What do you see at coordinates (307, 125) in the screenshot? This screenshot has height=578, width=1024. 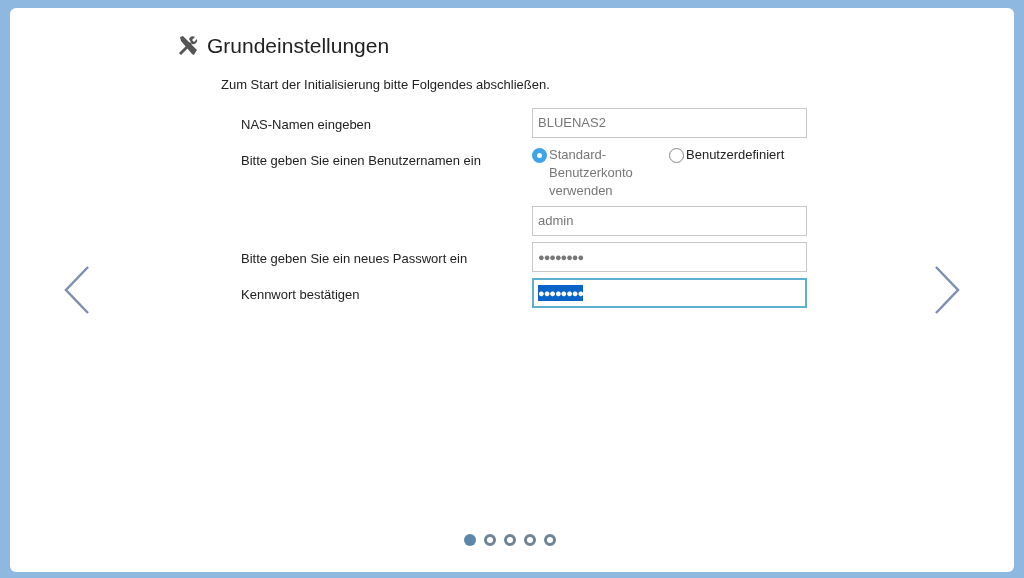 I see `field-label: NAS-Namen eingeben` at bounding box center [307, 125].